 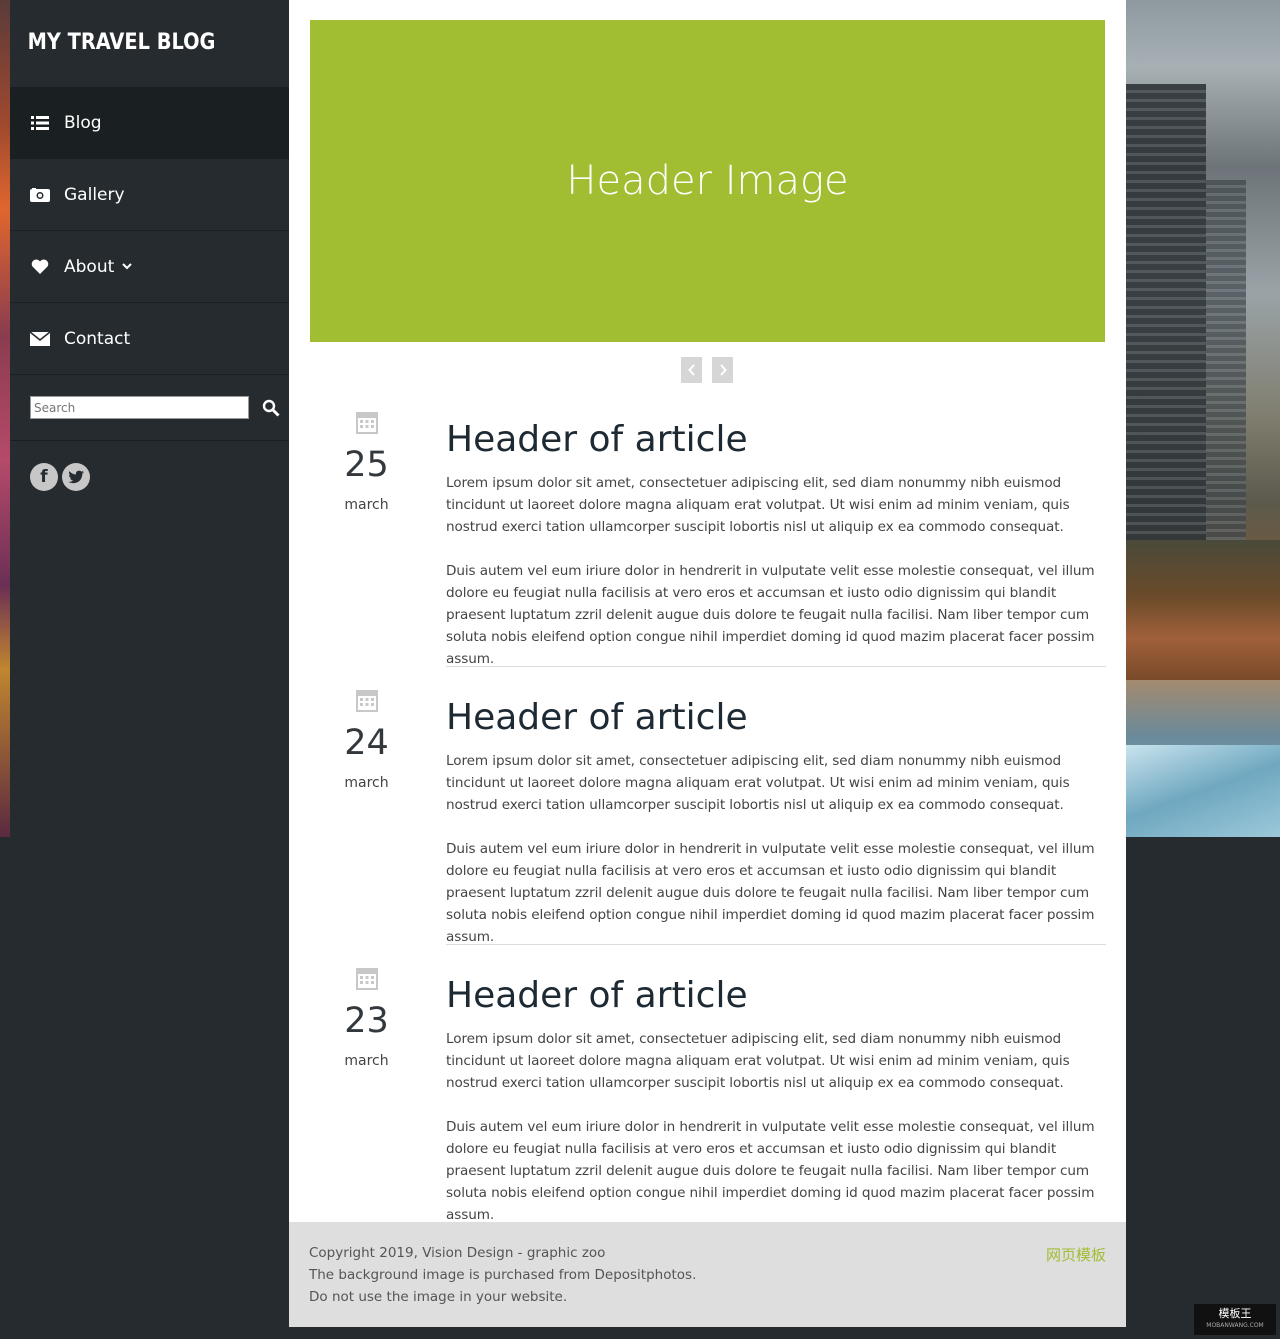 What do you see at coordinates (40, 195) in the screenshot?
I see `camera-icon` at bounding box center [40, 195].